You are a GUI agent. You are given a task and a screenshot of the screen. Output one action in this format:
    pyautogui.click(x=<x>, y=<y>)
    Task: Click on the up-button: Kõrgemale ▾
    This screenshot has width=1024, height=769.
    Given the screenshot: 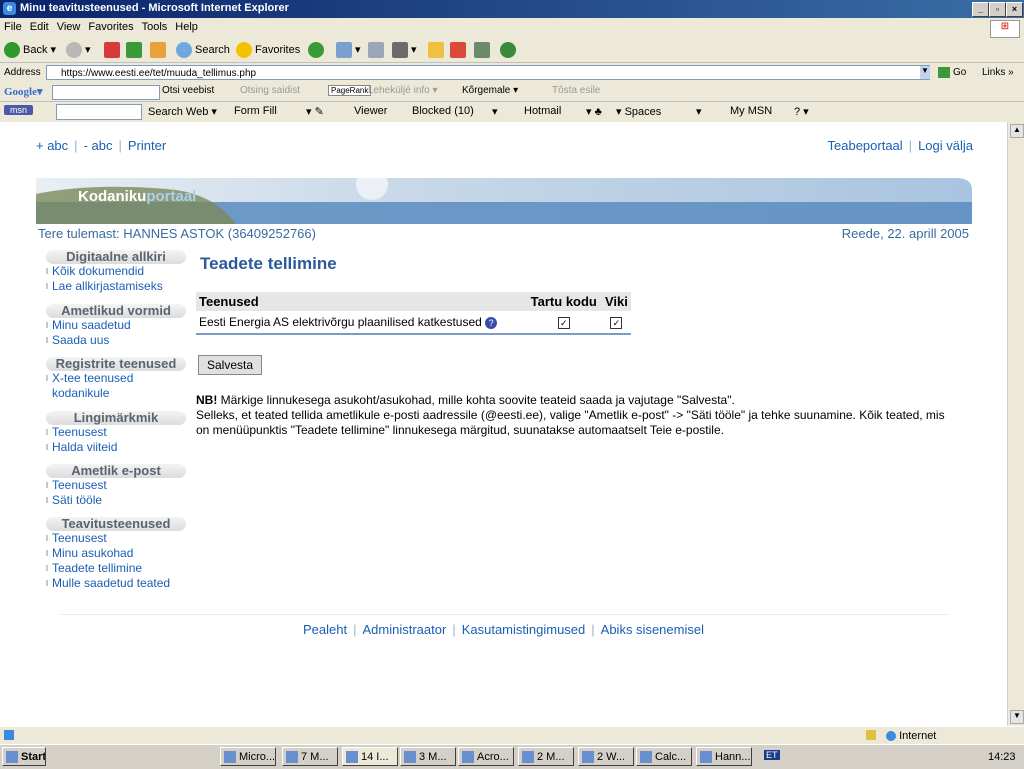 What is the action you would take?
    pyautogui.click(x=490, y=90)
    